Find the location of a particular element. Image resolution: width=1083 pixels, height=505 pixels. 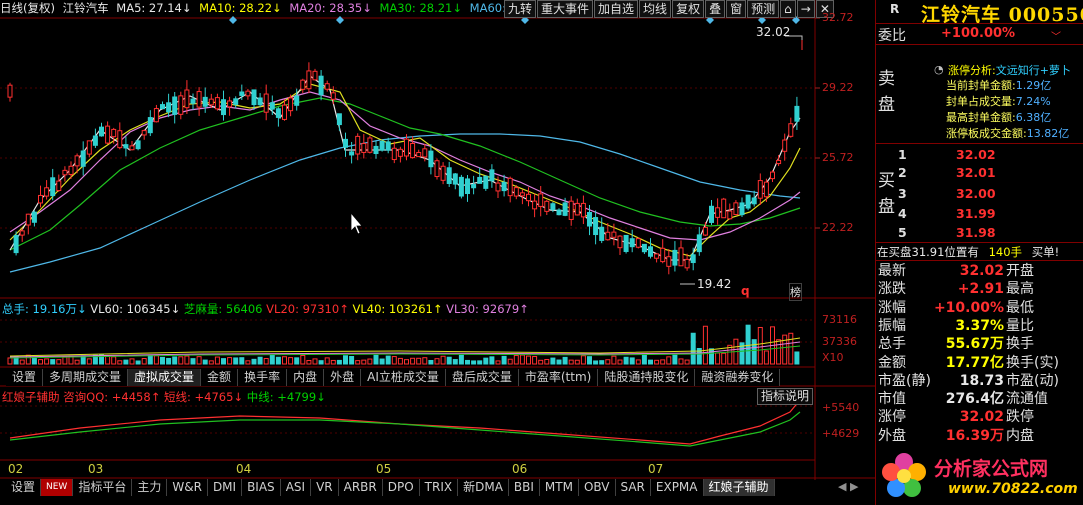

overlay-button: 叠 is located at coordinates (715, 9).